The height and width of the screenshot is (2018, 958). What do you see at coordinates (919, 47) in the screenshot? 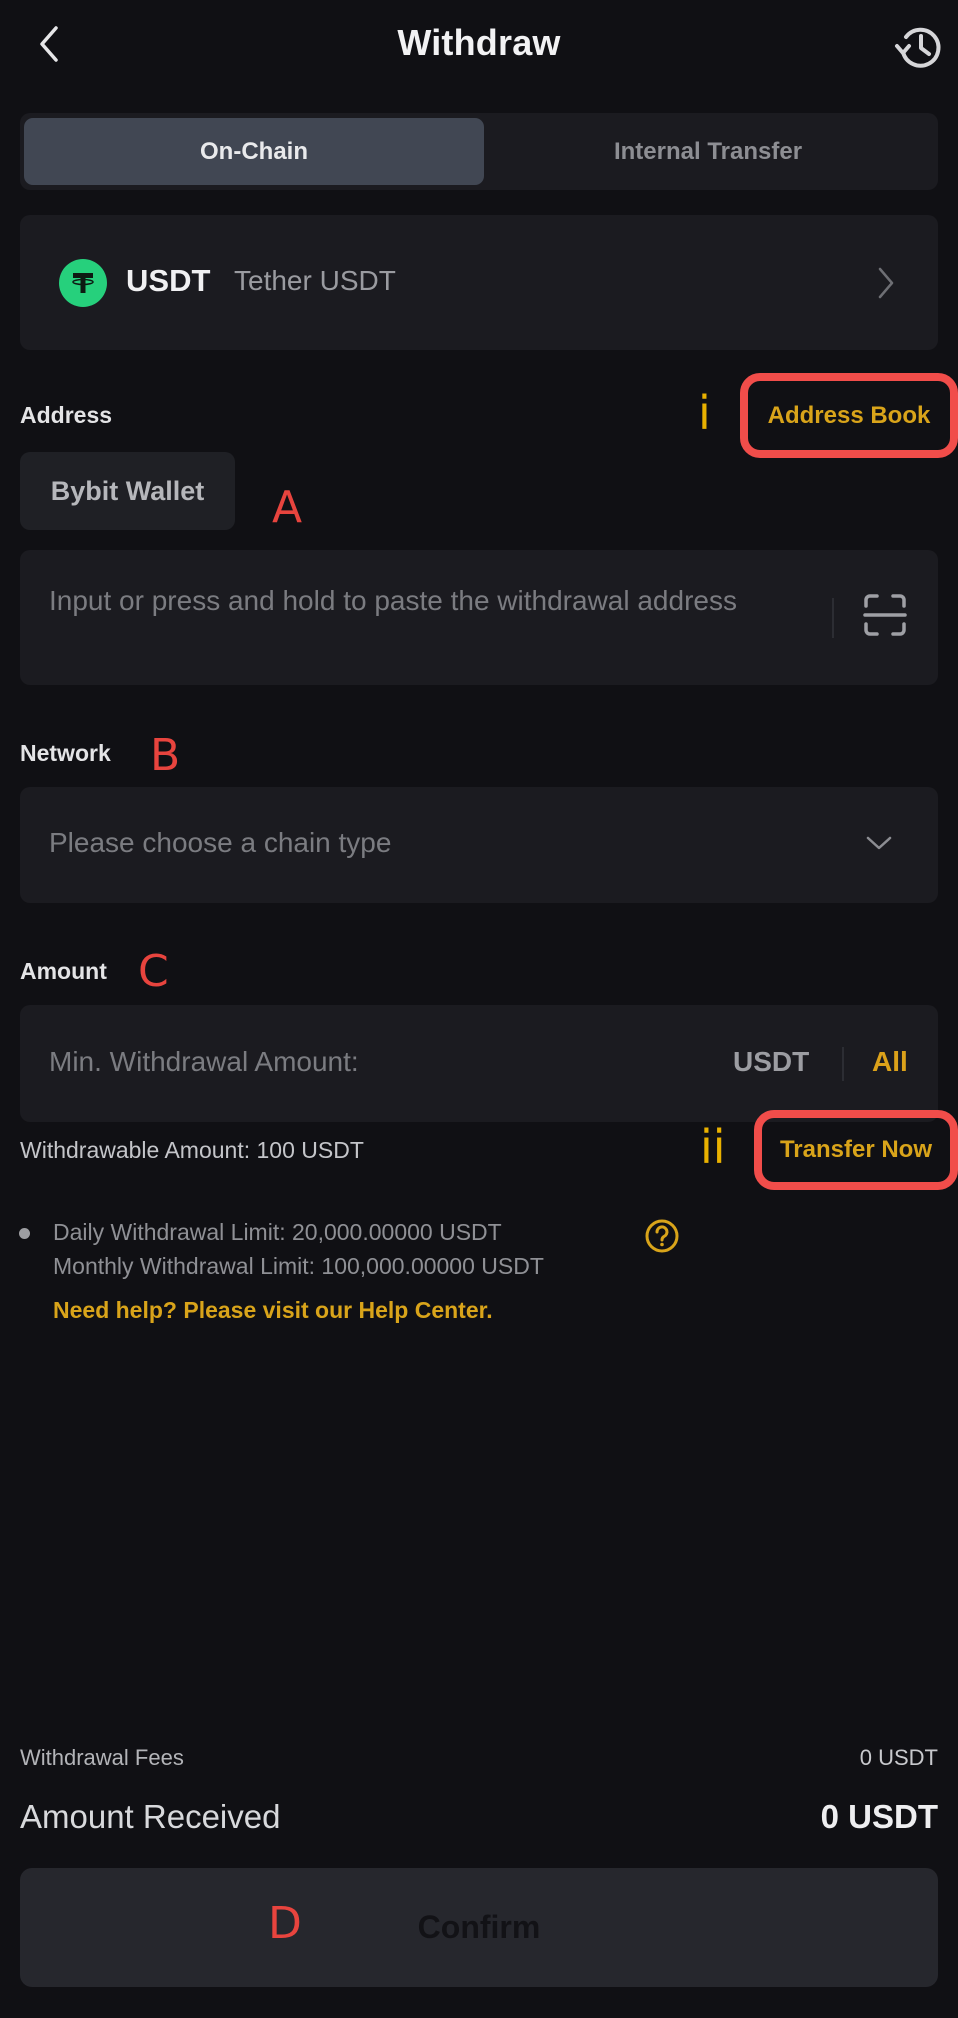
I see `history-icon` at bounding box center [919, 47].